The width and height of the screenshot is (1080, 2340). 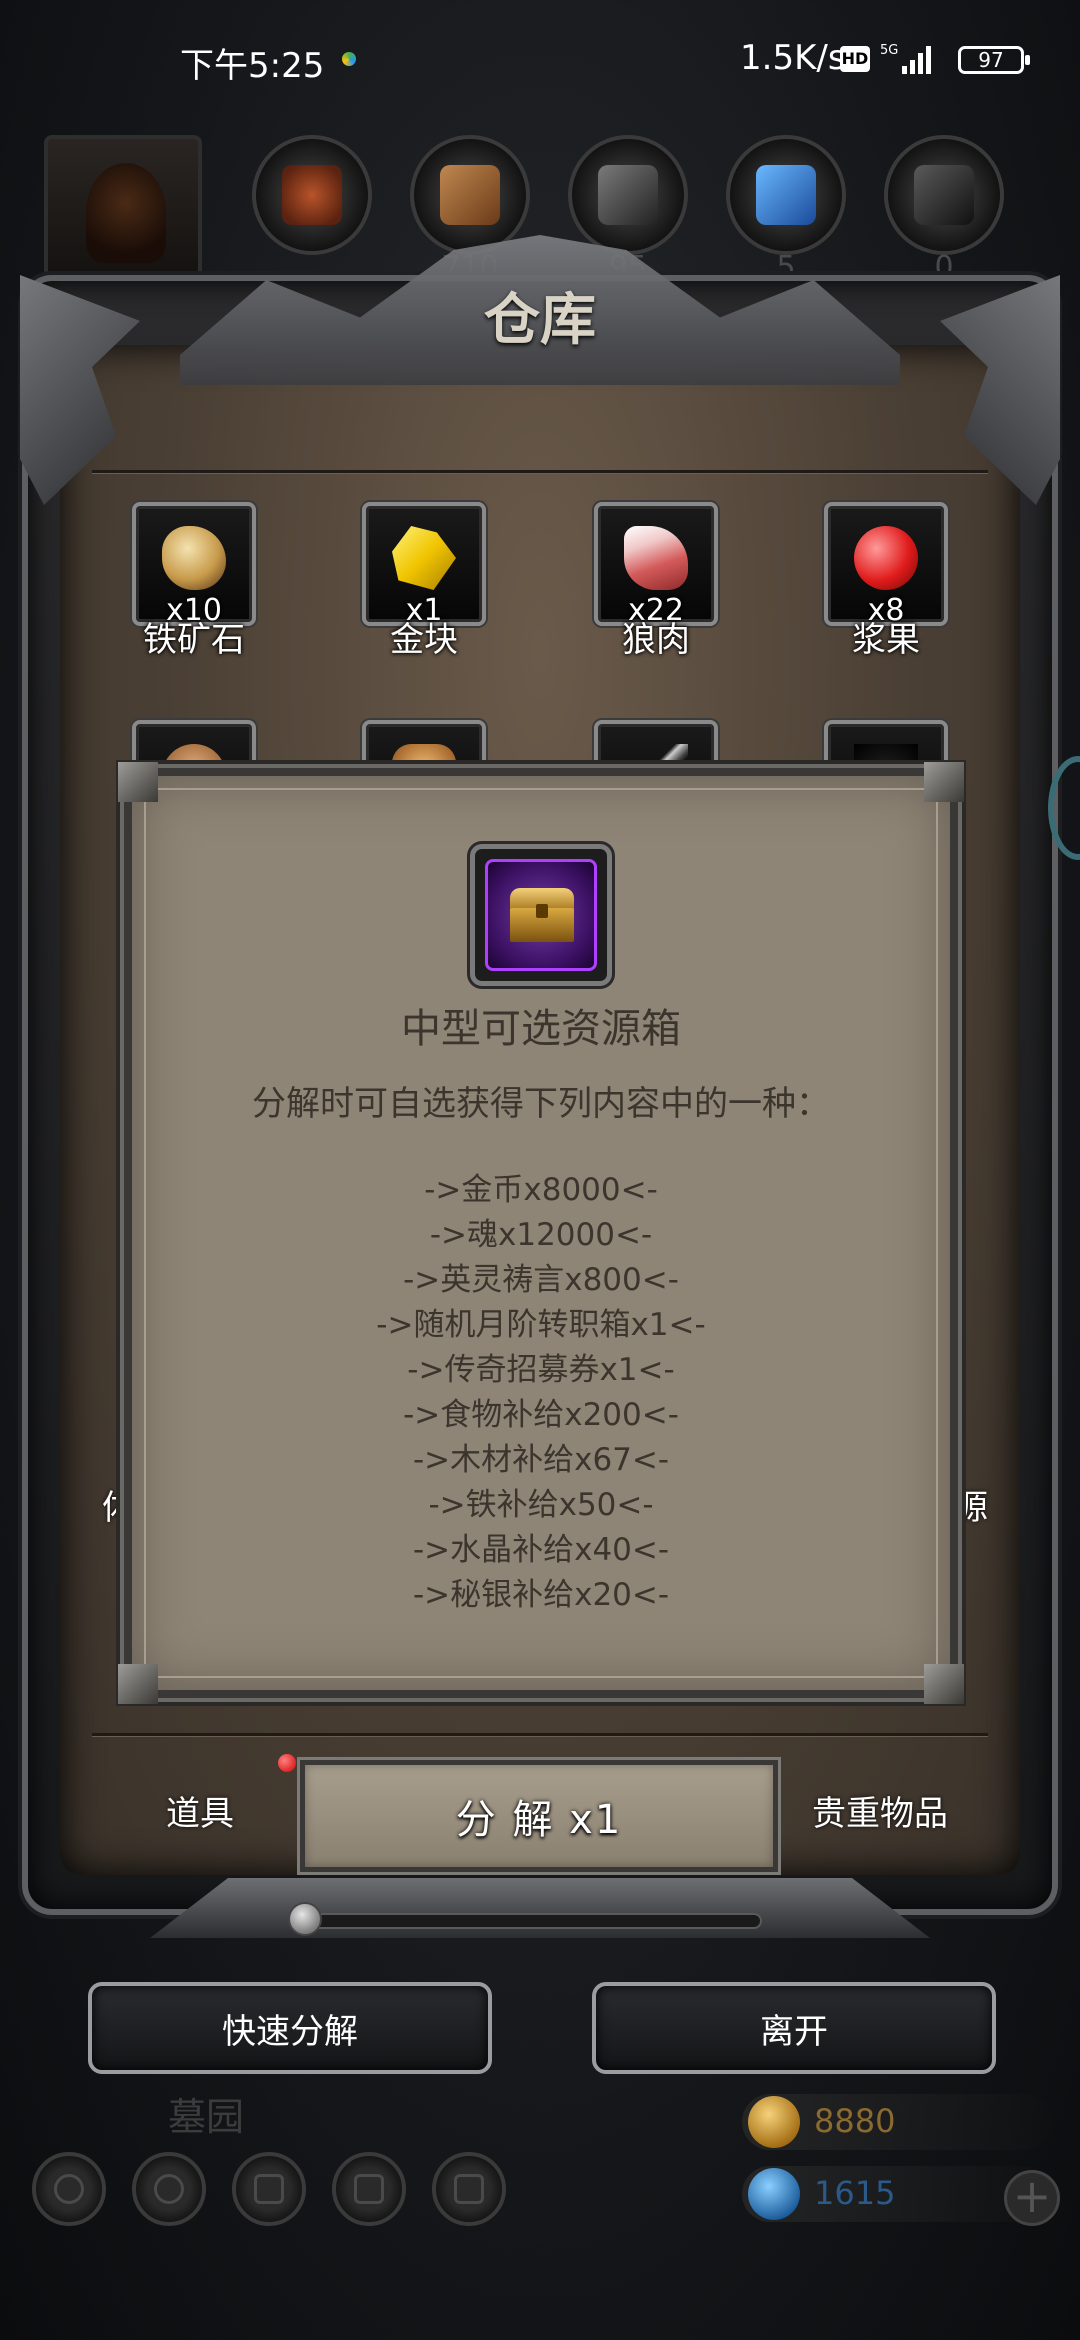 What do you see at coordinates (541, 1190) in the screenshot?
I see `reward-option: ->金币x8000<-` at bounding box center [541, 1190].